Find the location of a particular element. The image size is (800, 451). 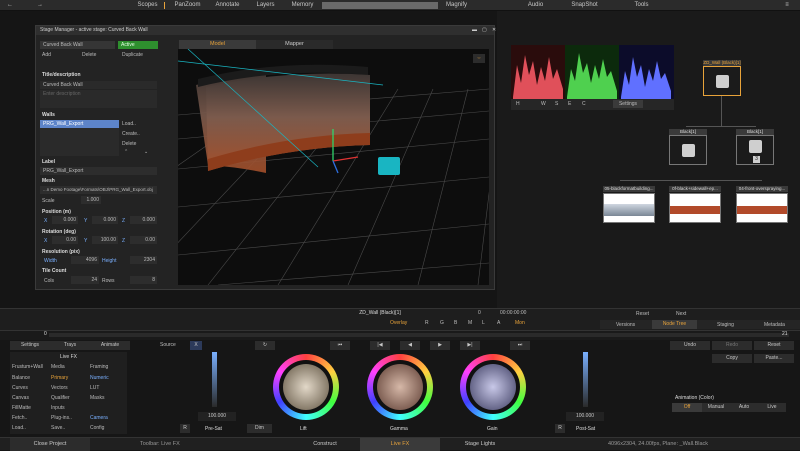

channel-r: R is located at coordinates (427, 323).